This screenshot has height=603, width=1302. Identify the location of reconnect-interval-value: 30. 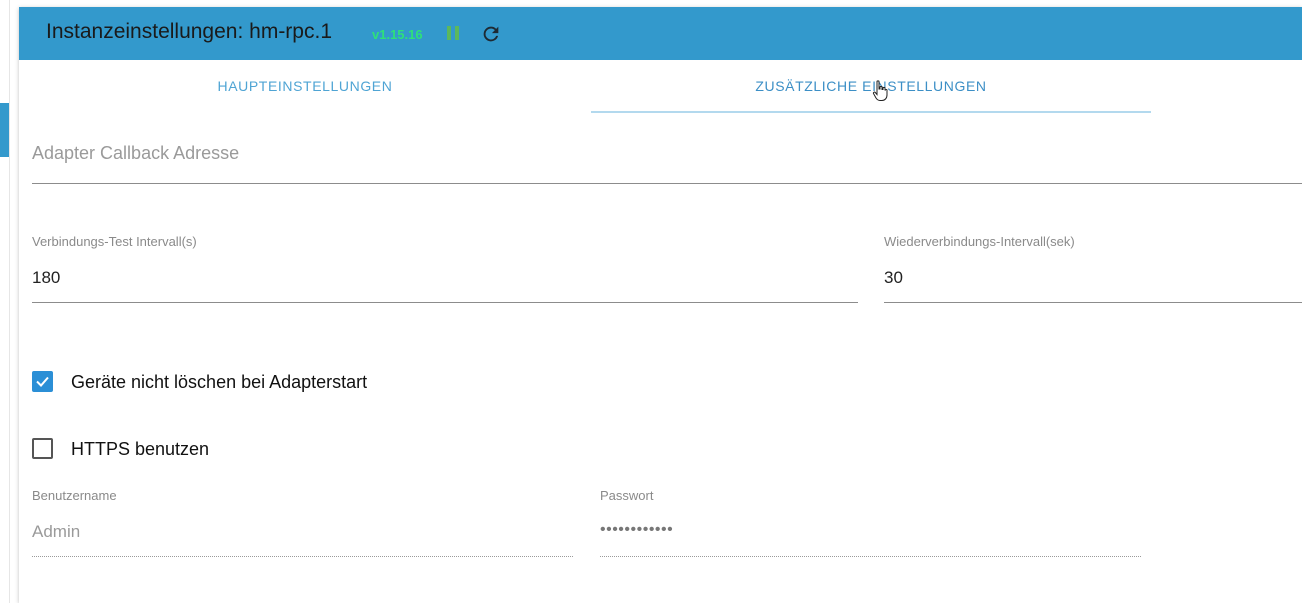
(893, 277).